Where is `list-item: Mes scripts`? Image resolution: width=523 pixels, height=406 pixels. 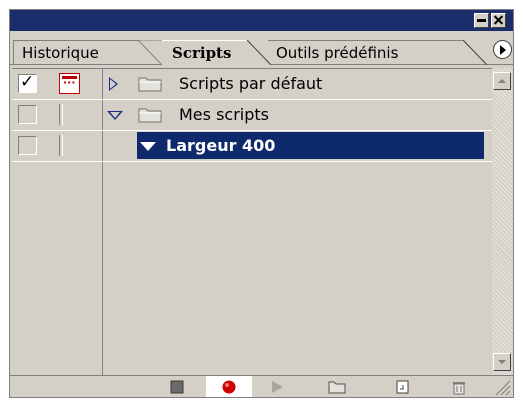 list-item: Mes scripts is located at coordinates (252, 115).